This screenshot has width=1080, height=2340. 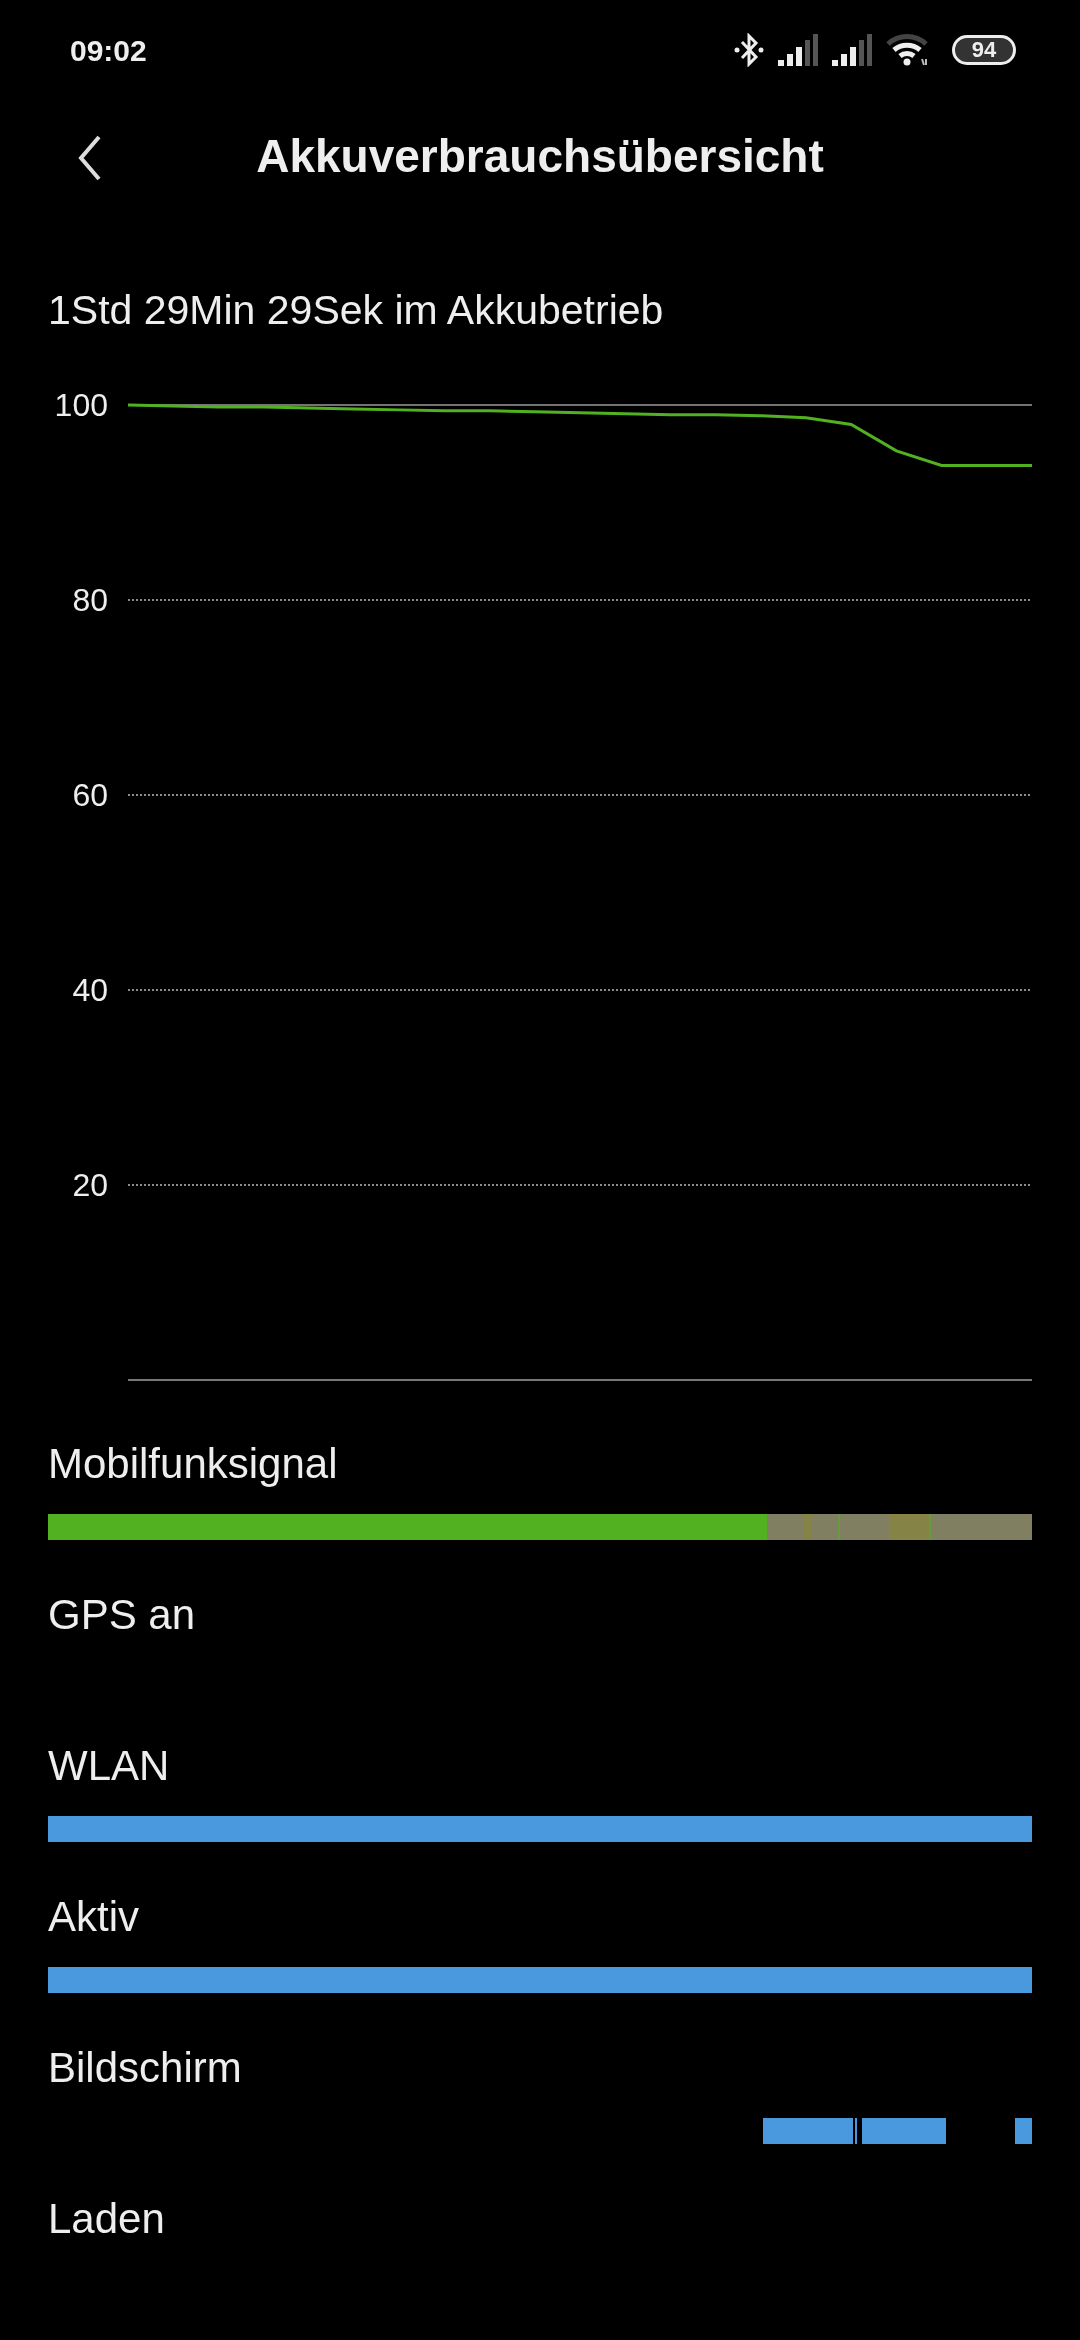 I want to click on y-tick-label: 60, so click(x=90, y=795).